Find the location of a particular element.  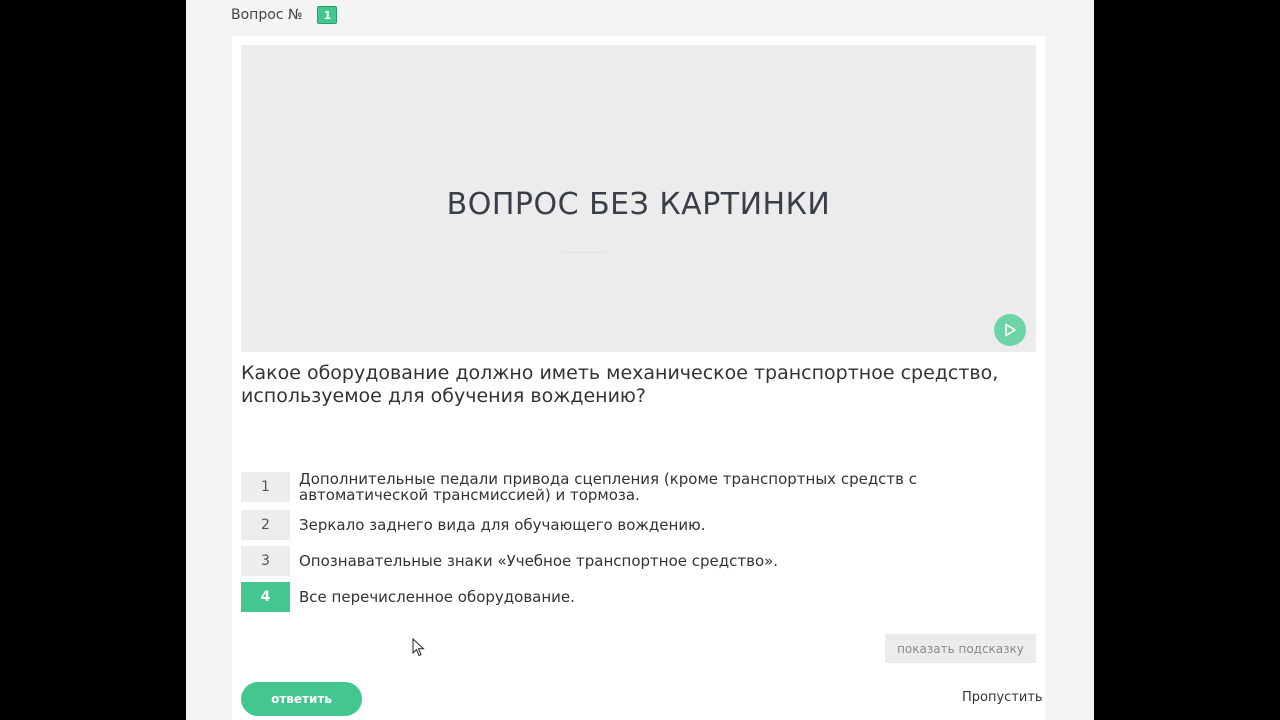

show-hint-button: показать подсказку is located at coordinates (960, 648).